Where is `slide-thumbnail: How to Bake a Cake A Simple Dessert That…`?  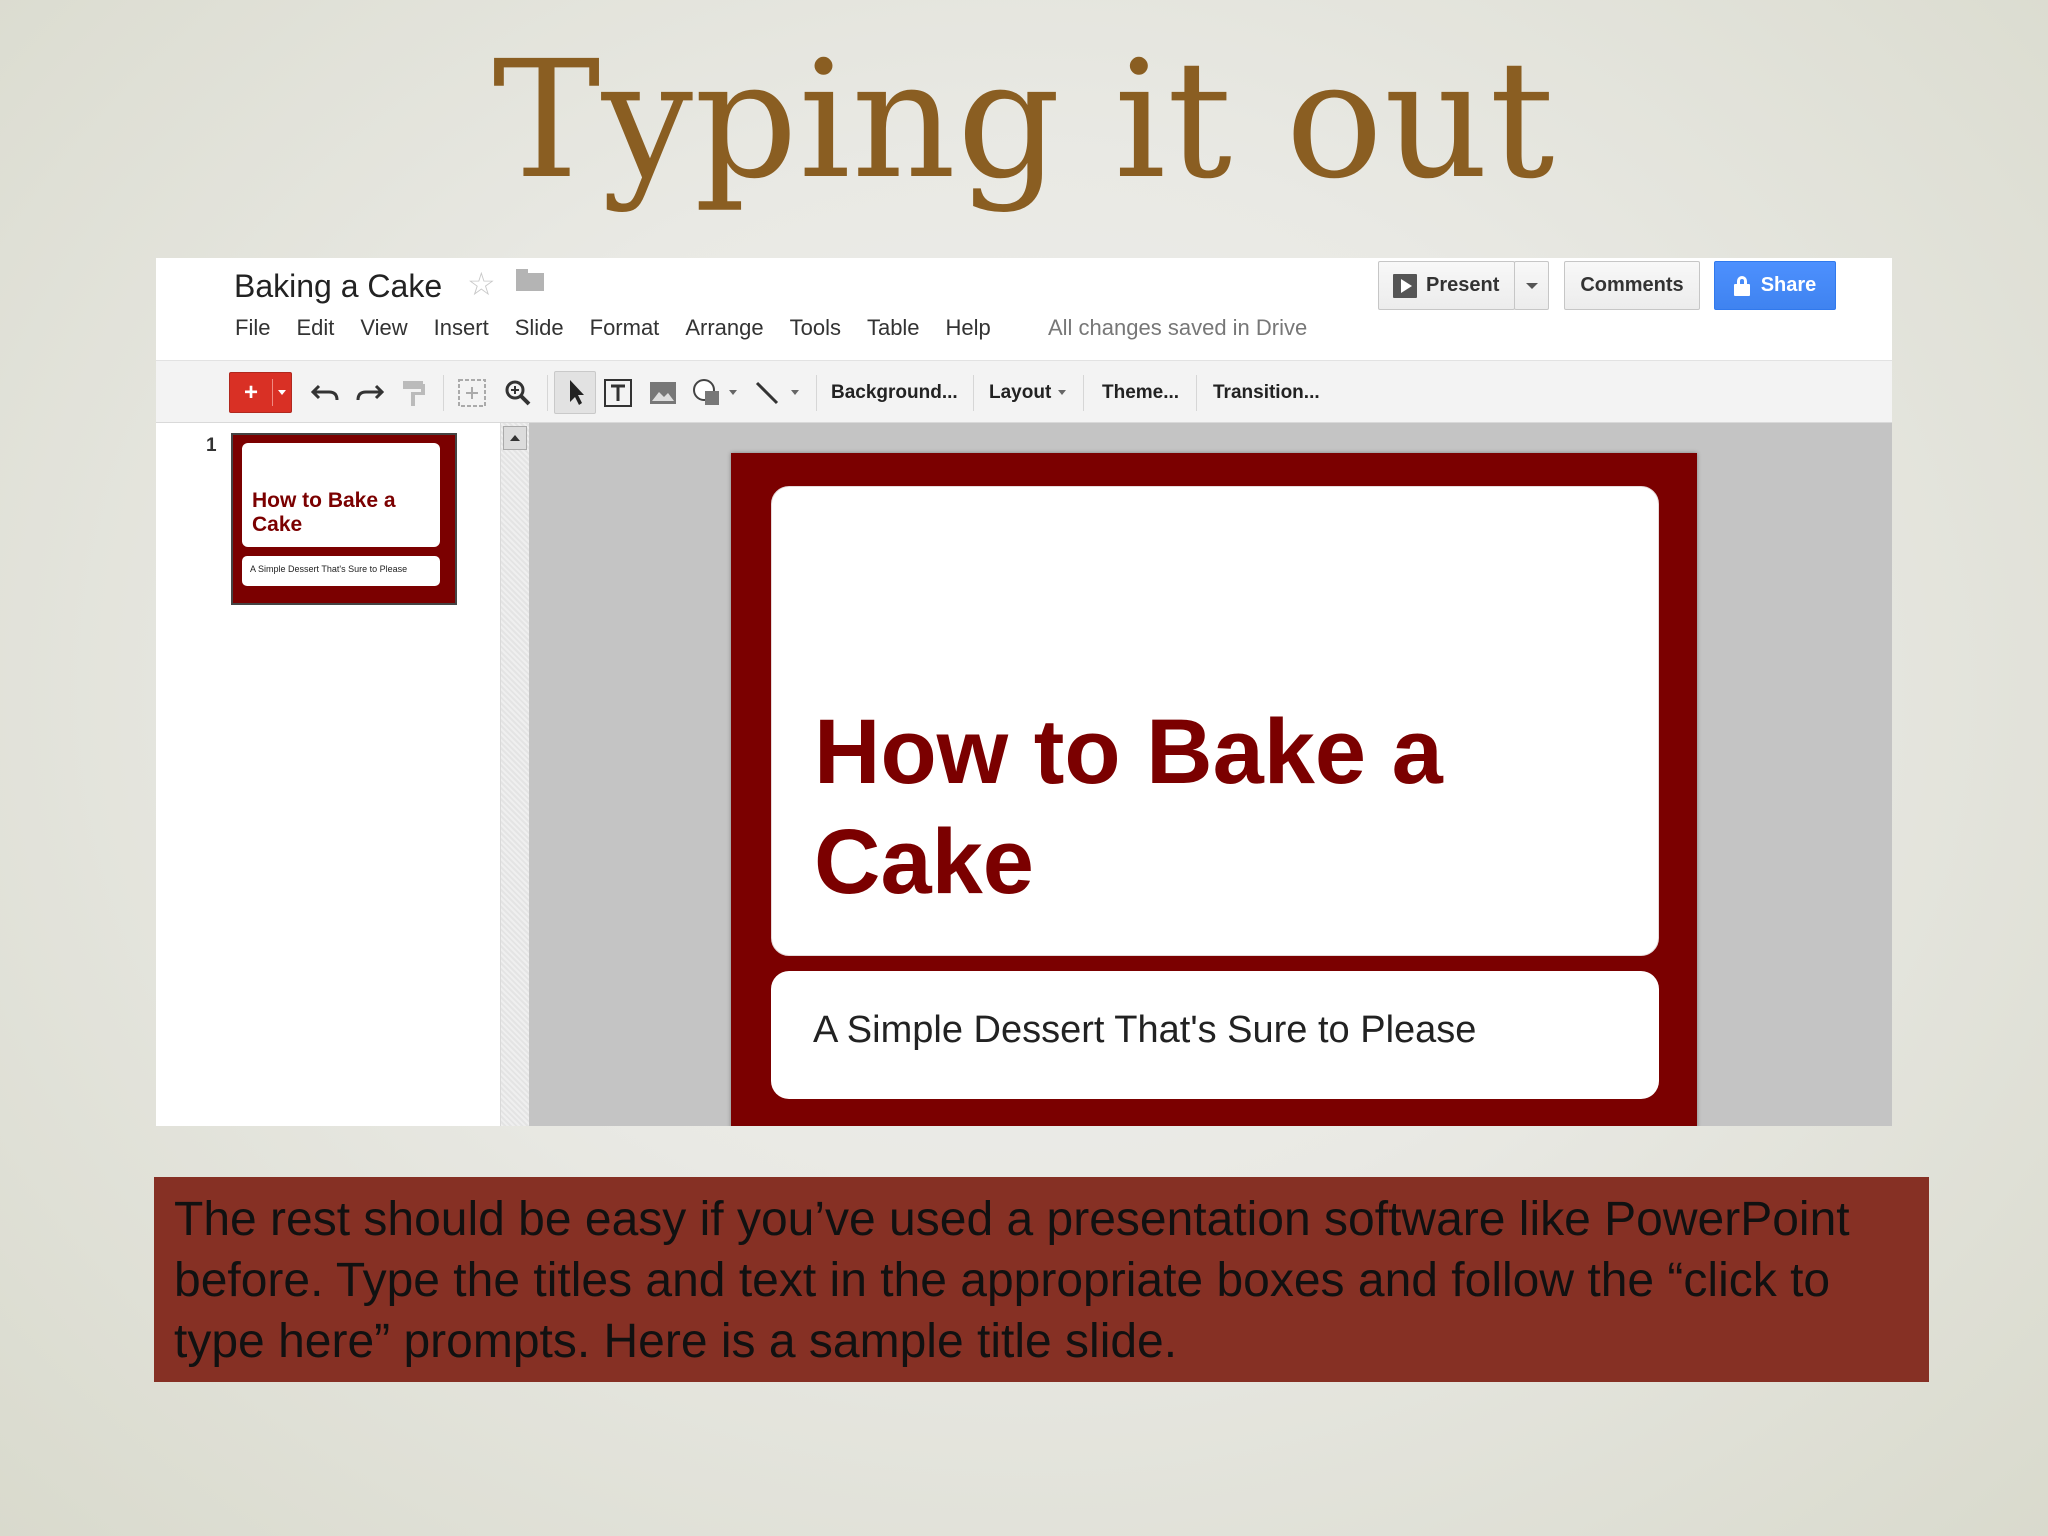
slide-thumbnail: How to Bake a Cake A Simple Dessert That… is located at coordinates (344, 519).